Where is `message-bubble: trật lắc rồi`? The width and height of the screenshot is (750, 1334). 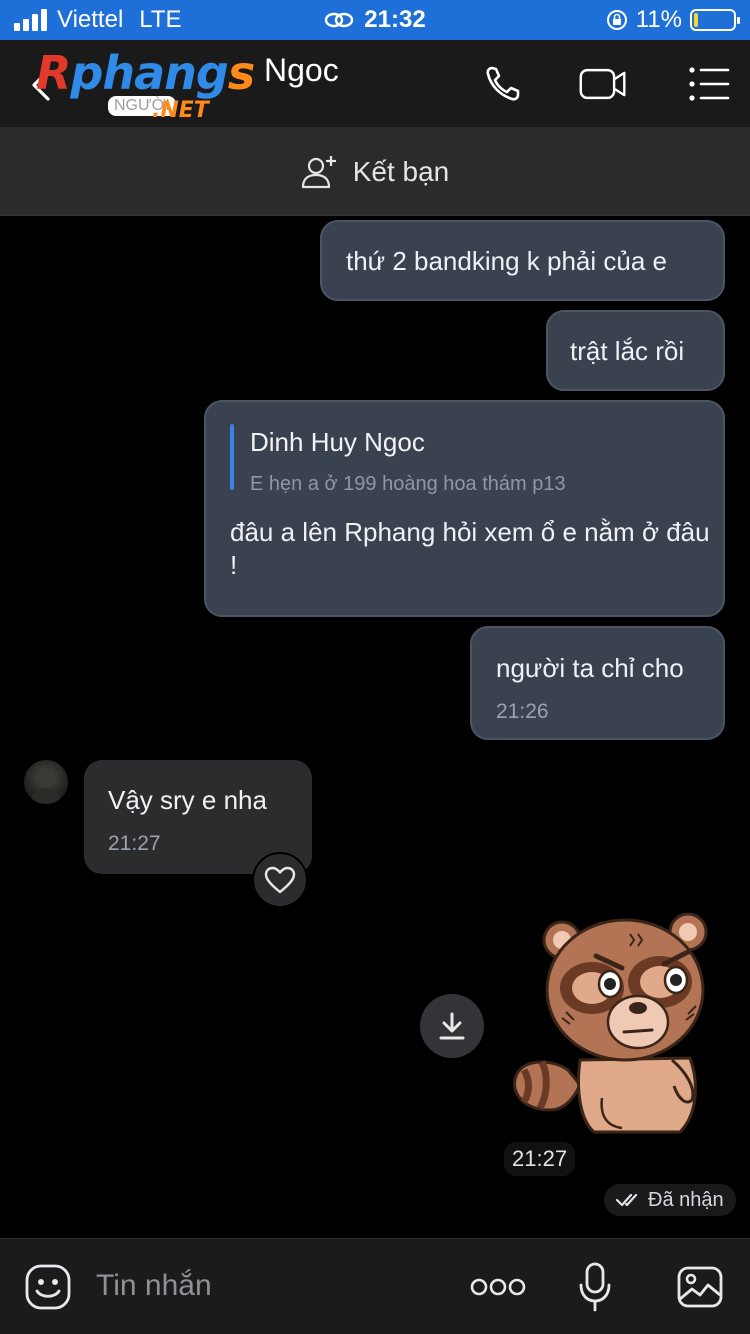
message-bubble: trật lắc rồi is located at coordinates (635, 350).